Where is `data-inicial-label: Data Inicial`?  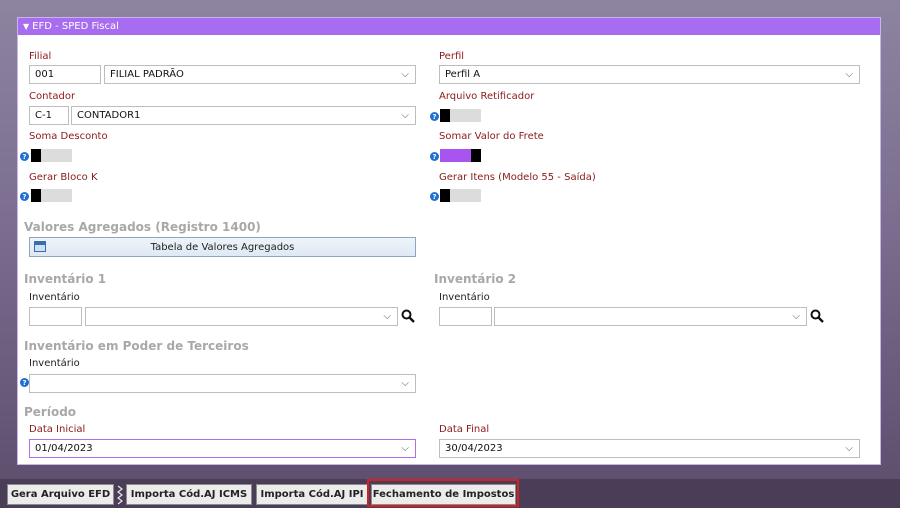
data-inicial-label: Data Inicial is located at coordinates (57, 429).